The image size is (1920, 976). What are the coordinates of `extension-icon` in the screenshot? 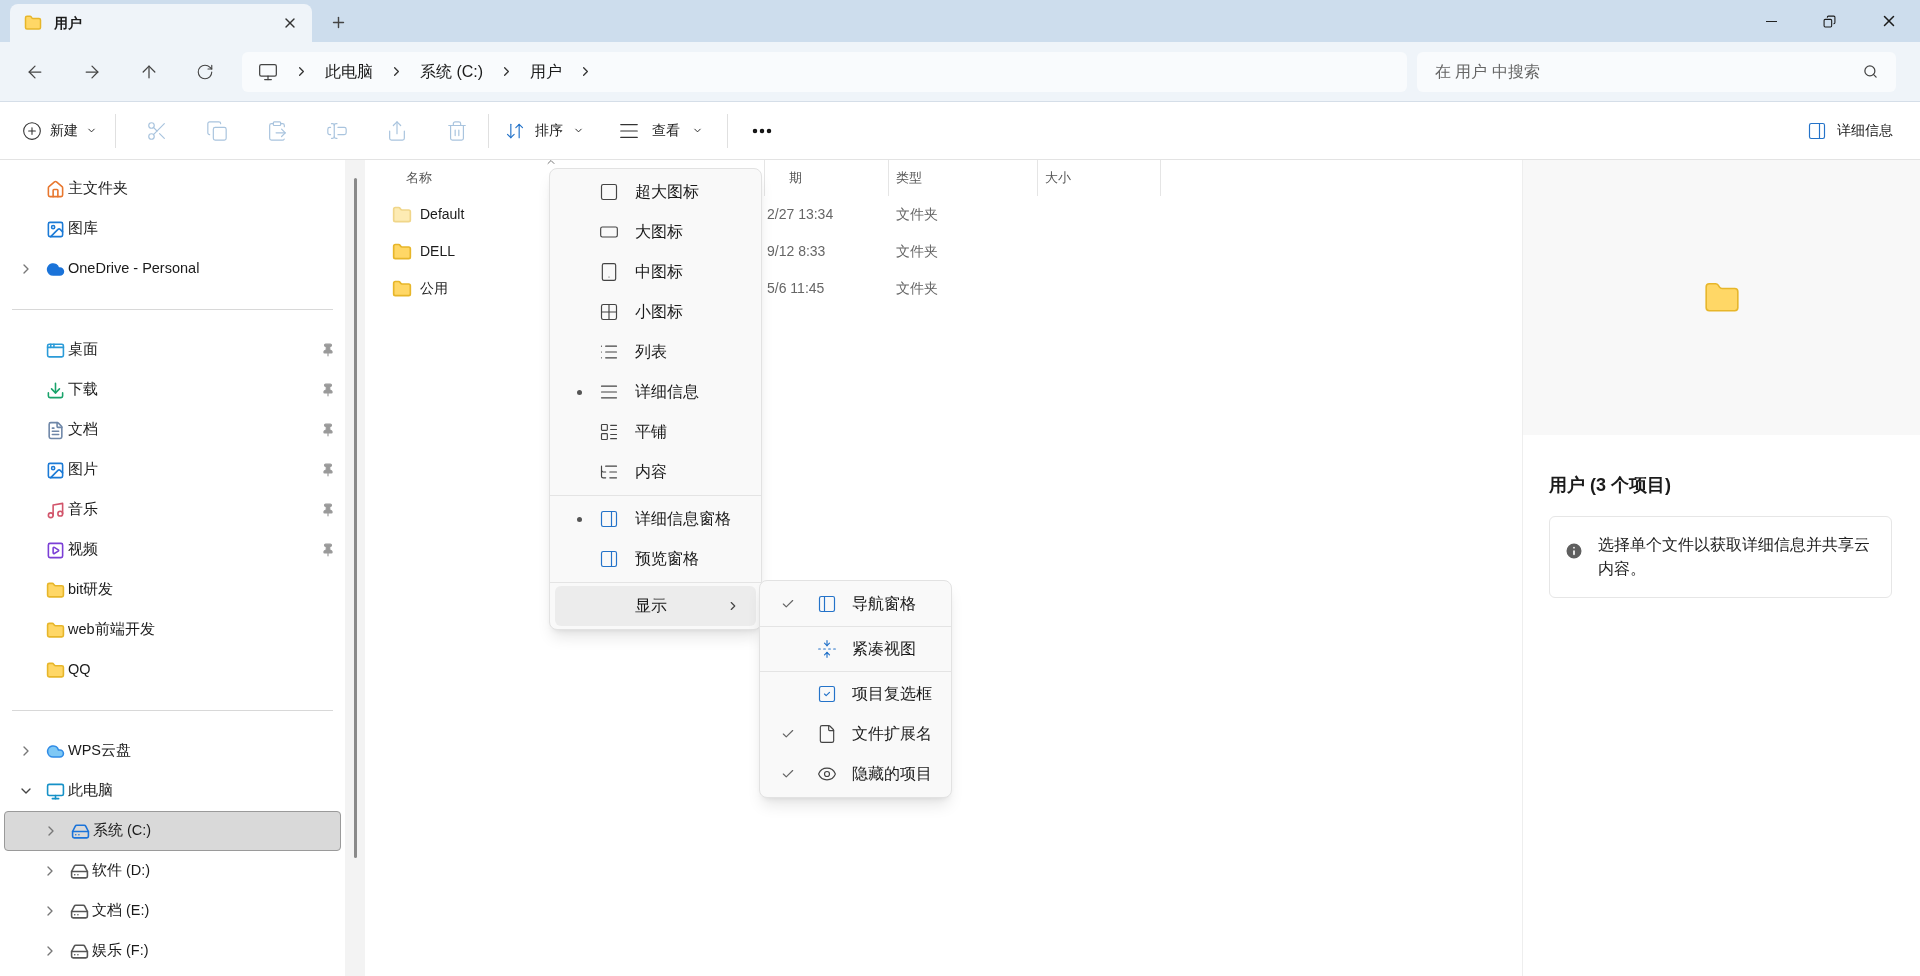 It's located at (827, 734).